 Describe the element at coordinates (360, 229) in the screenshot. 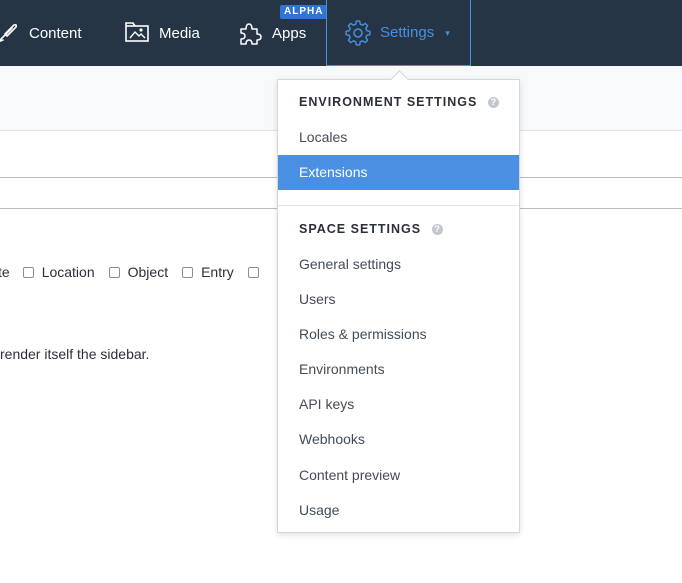

I see `space-settings-title: SPACE SETTINGS` at that location.